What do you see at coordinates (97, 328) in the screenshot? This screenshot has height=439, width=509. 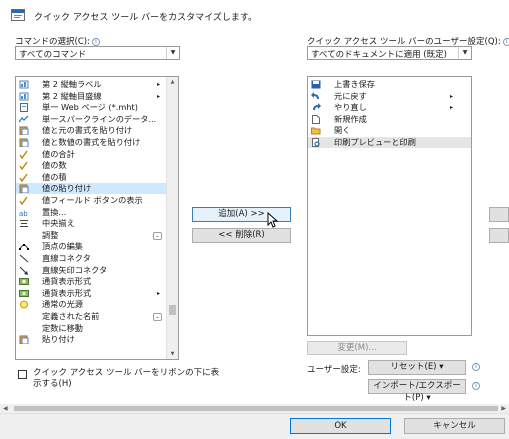 I see `list-item: 定数に移動` at bounding box center [97, 328].